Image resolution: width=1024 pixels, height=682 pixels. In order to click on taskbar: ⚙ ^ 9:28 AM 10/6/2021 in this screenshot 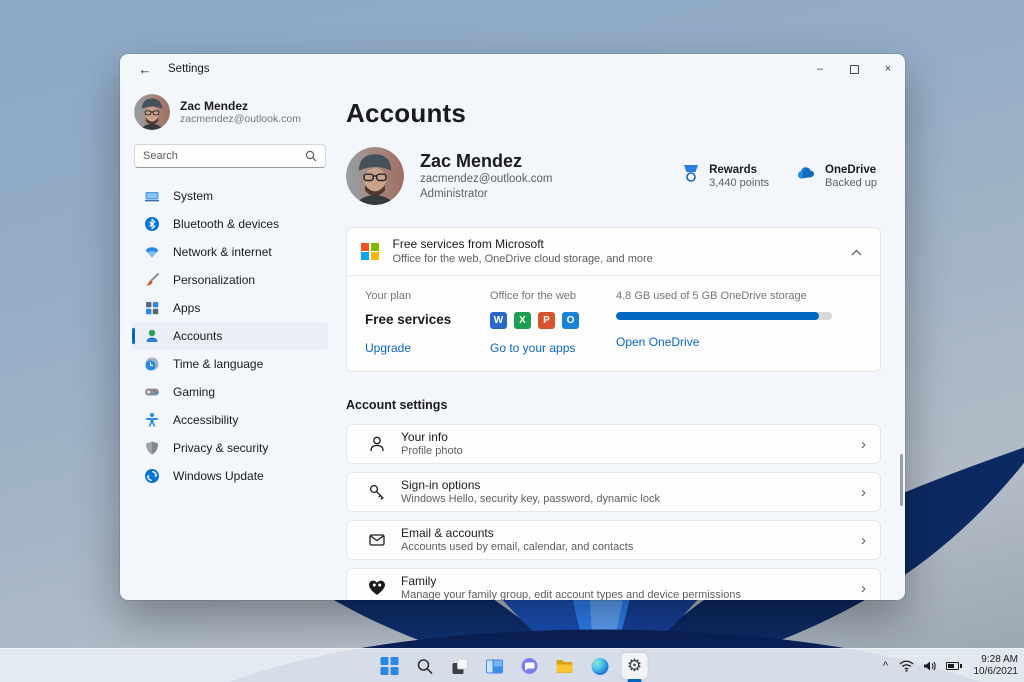, I will do `click(512, 665)`.